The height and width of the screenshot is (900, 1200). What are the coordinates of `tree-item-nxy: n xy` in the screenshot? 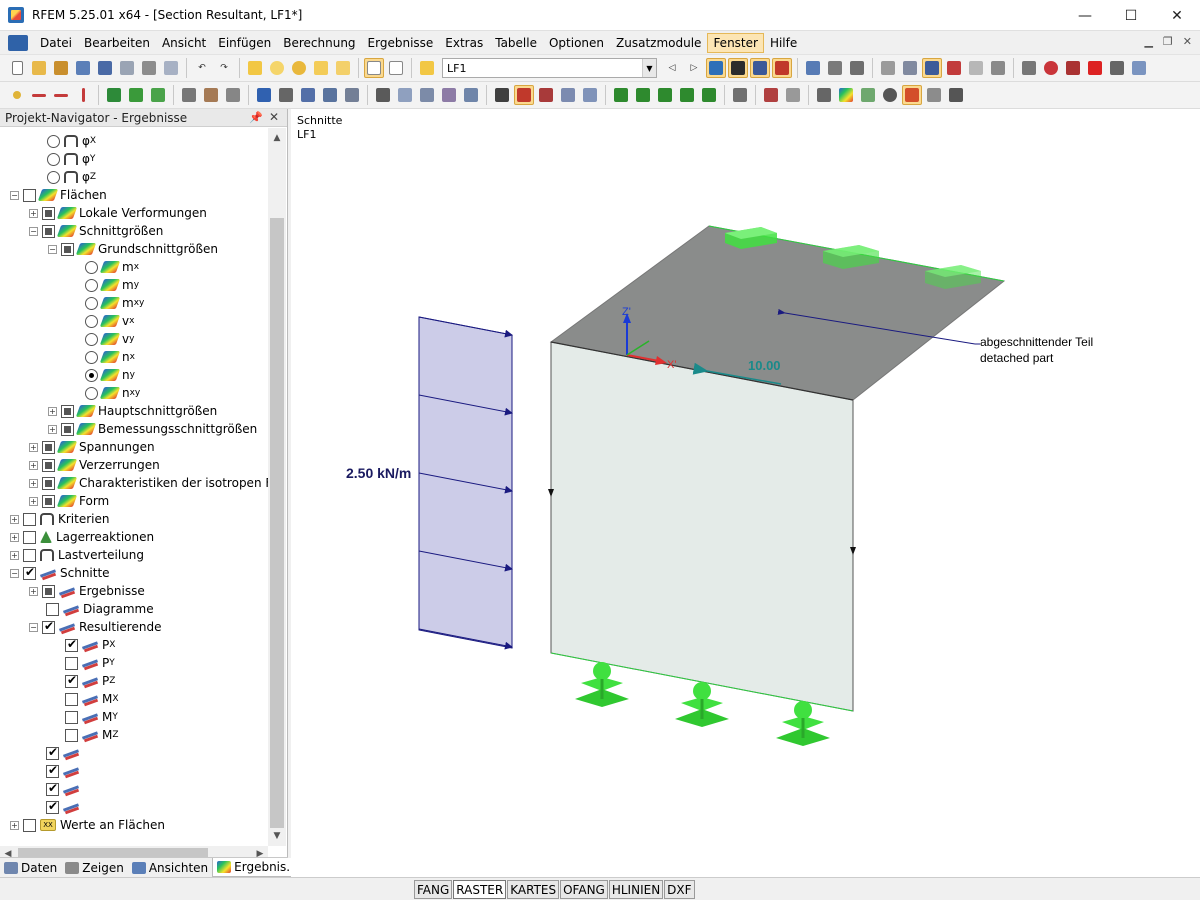 It's located at (112, 393).